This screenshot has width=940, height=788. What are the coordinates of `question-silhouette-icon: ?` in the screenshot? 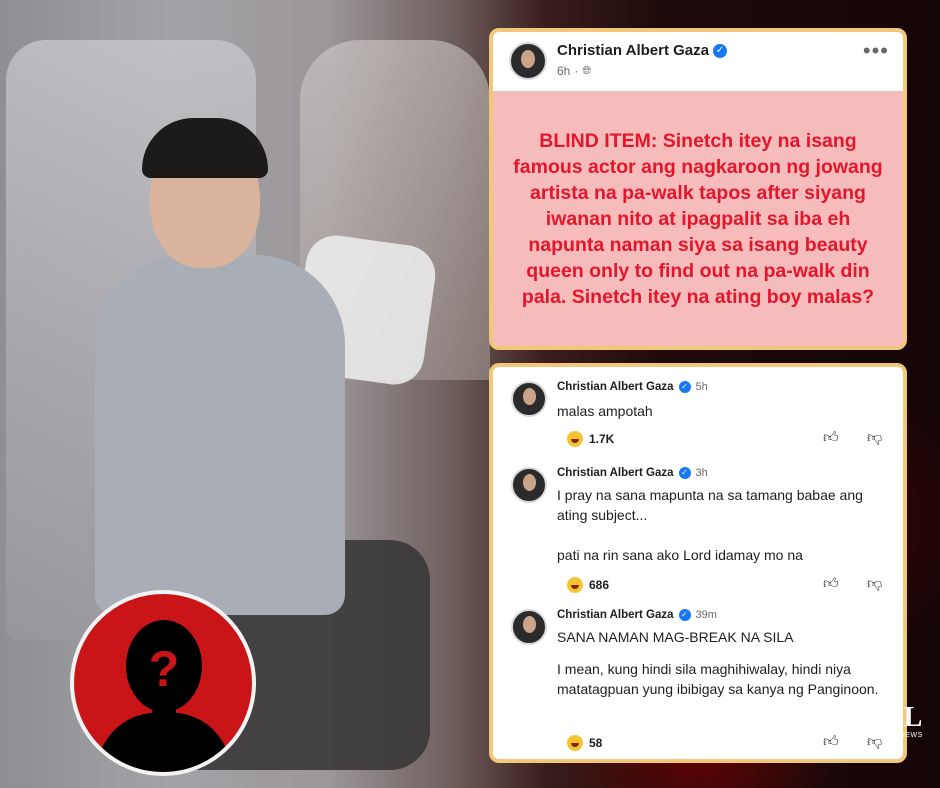 It's located at (164, 696).